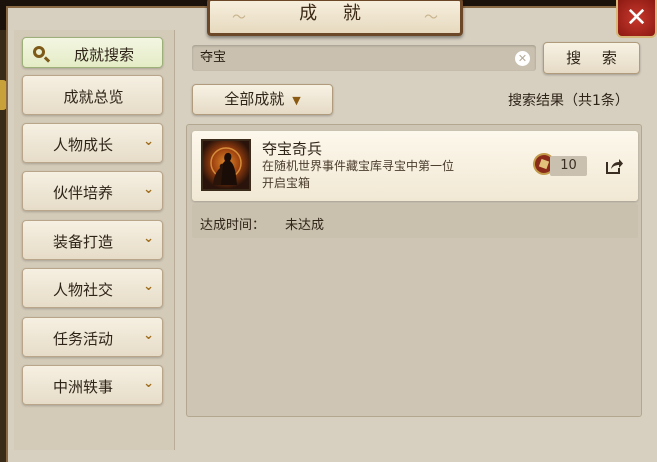 The image size is (657, 462). What do you see at coordinates (636, 19) in the screenshot?
I see `close-button: ✕` at bounding box center [636, 19].